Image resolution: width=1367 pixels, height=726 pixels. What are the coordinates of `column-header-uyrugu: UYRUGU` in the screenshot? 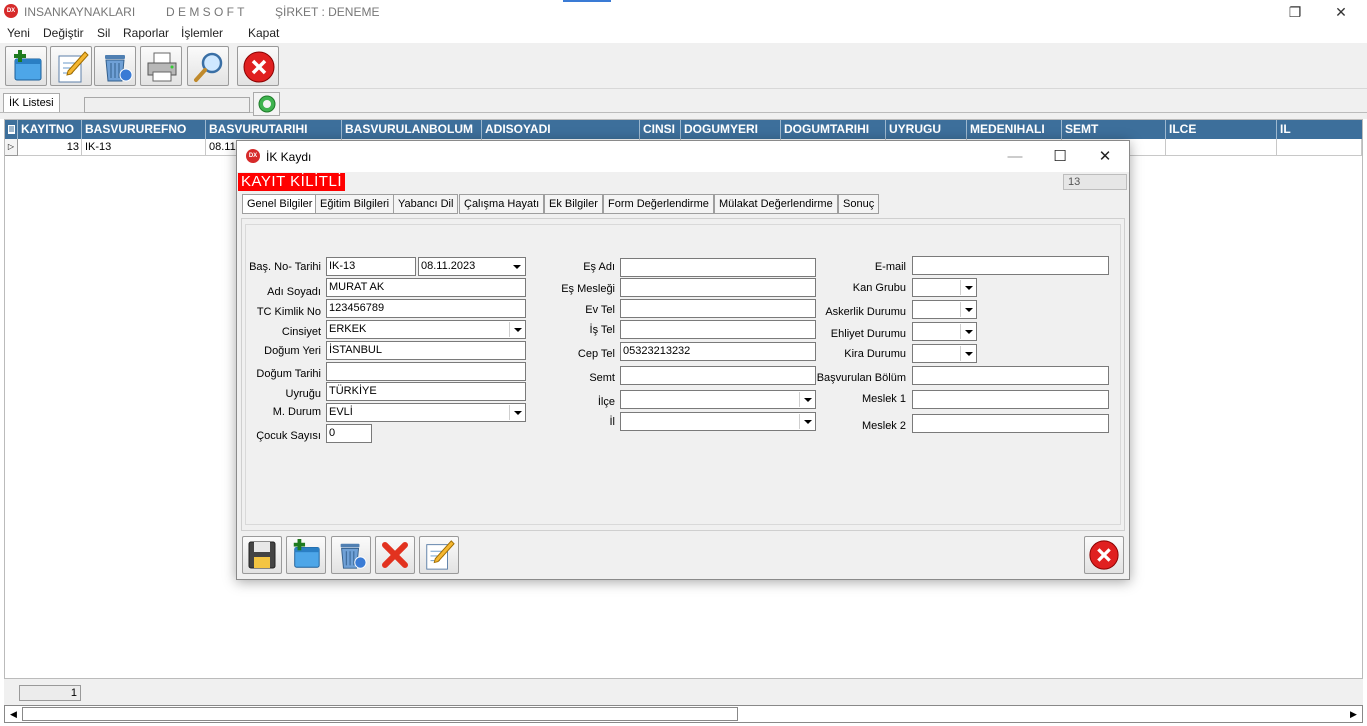 It's located at (926, 129).